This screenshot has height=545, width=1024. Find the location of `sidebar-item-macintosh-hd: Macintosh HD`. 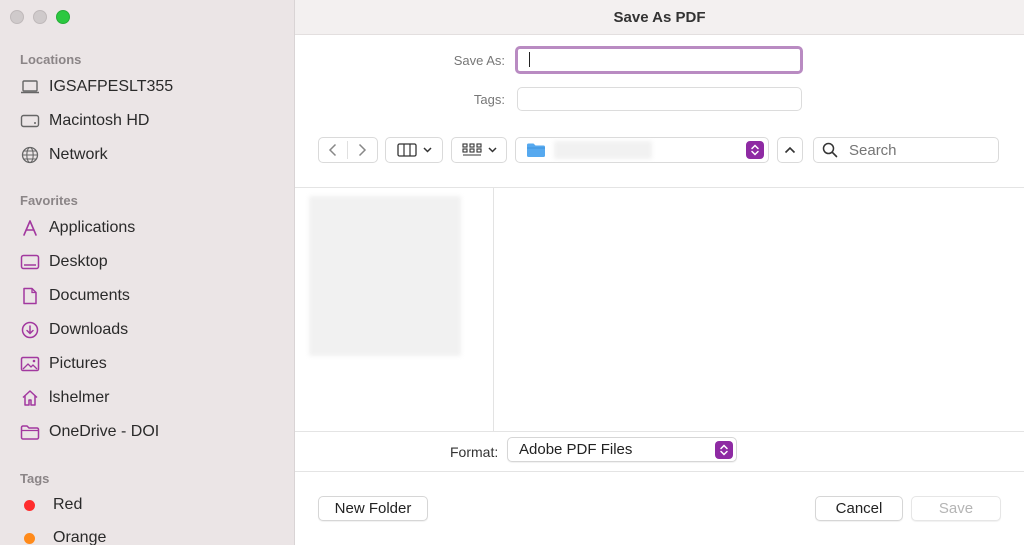

sidebar-item-macintosh-hd: Macintosh HD is located at coordinates (84, 121).